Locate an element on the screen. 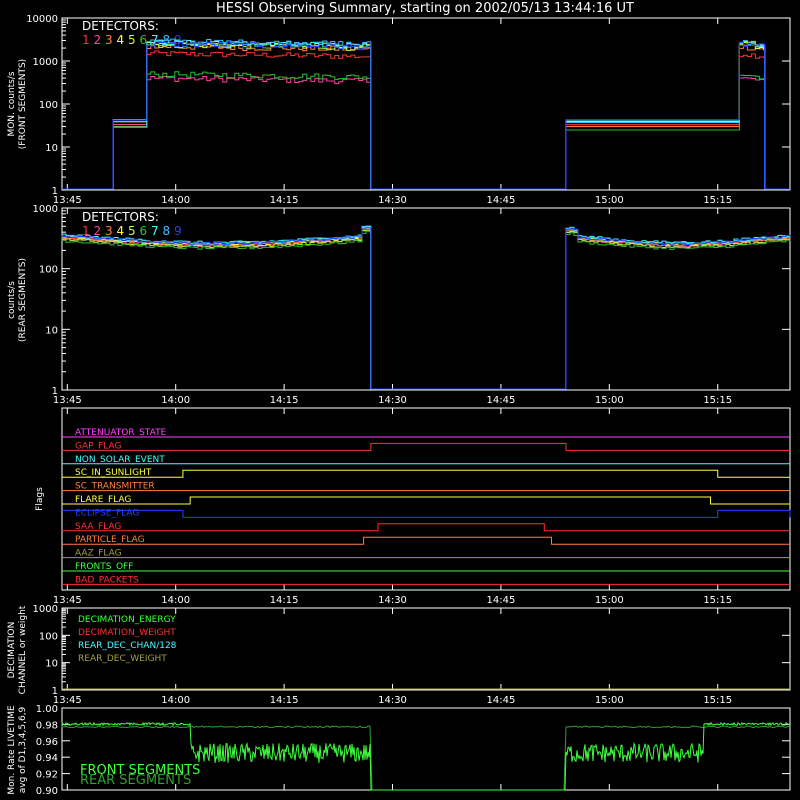  front-xtick-label-5: 15:00 is located at coordinates (609, 200).